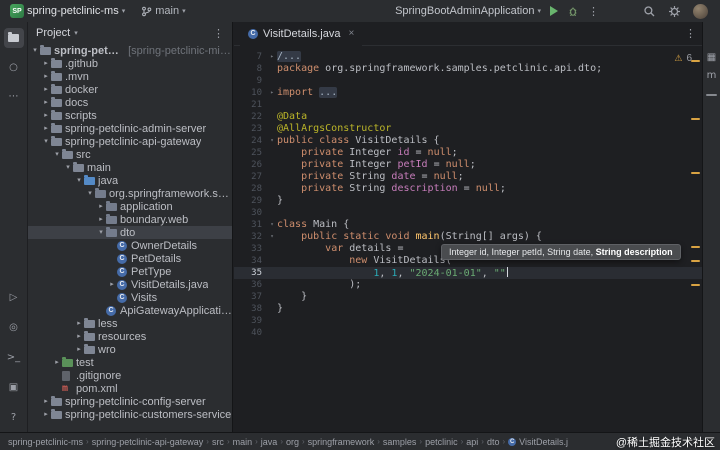 Image resolution: width=720 pixels, height=450 pixels. What do you see at coordinates (683, 58) in the screenshot?
I see `inspections-widget: ⚠ 6` at bounding box center [683, 58].